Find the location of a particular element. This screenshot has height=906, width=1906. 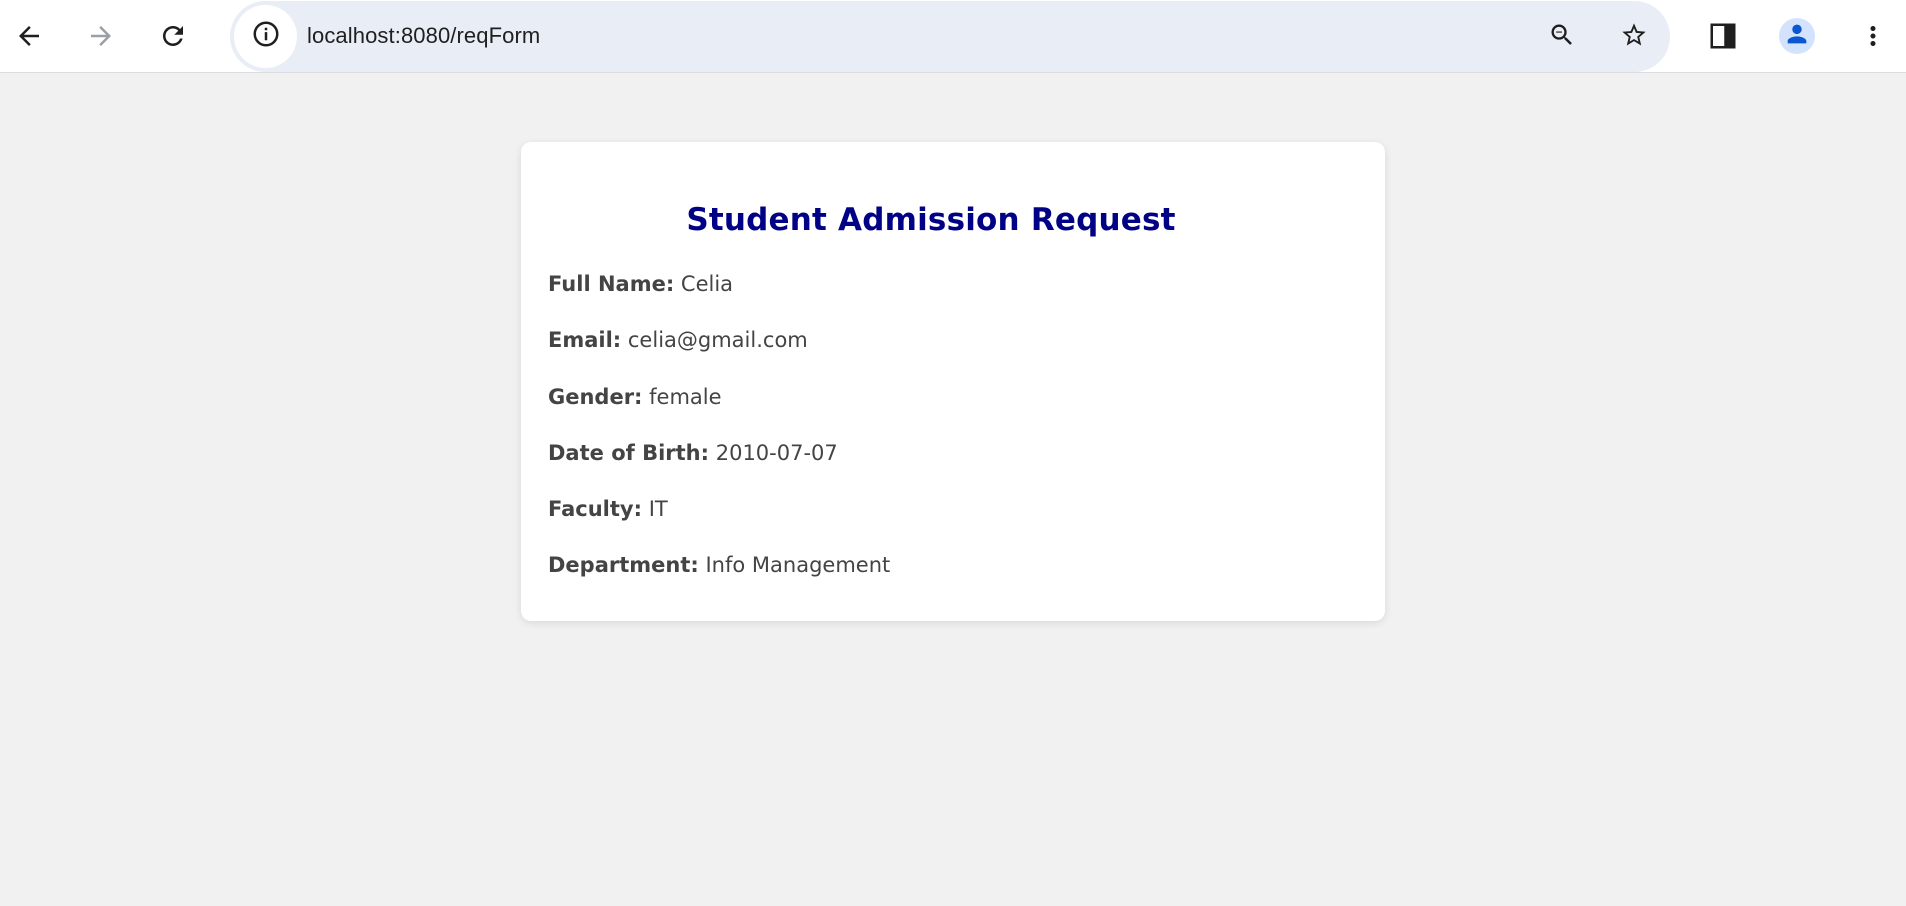

url-text: localhost:8080/reqForm is located at coordinates (423, 36).